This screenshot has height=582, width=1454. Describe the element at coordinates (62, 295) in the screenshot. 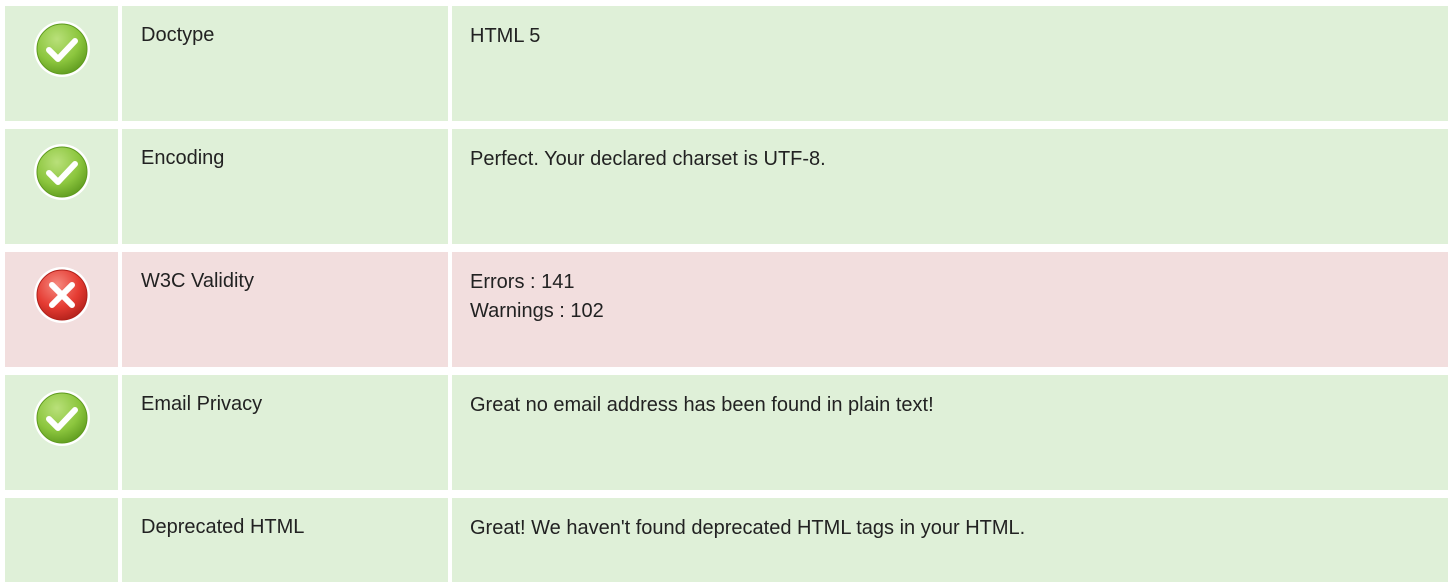

I see `x-circle-icon` at that location.